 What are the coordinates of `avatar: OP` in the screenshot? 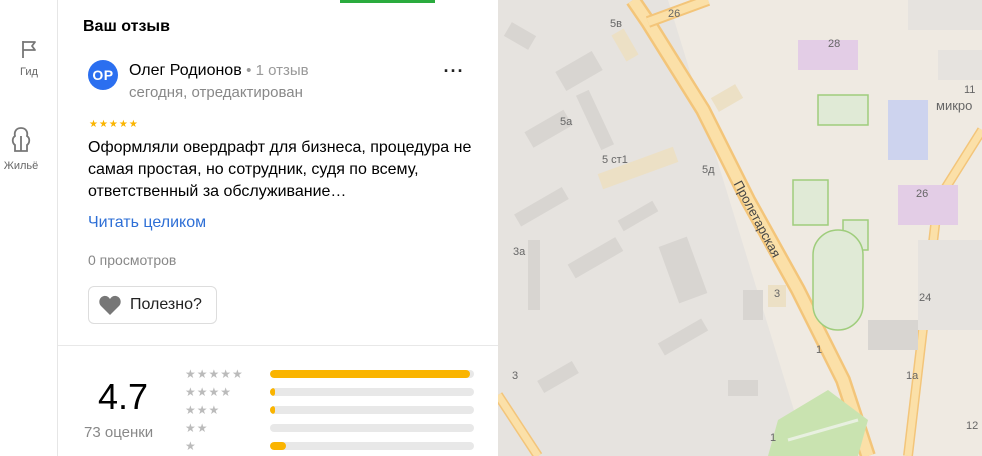 It's located at (103, 75).